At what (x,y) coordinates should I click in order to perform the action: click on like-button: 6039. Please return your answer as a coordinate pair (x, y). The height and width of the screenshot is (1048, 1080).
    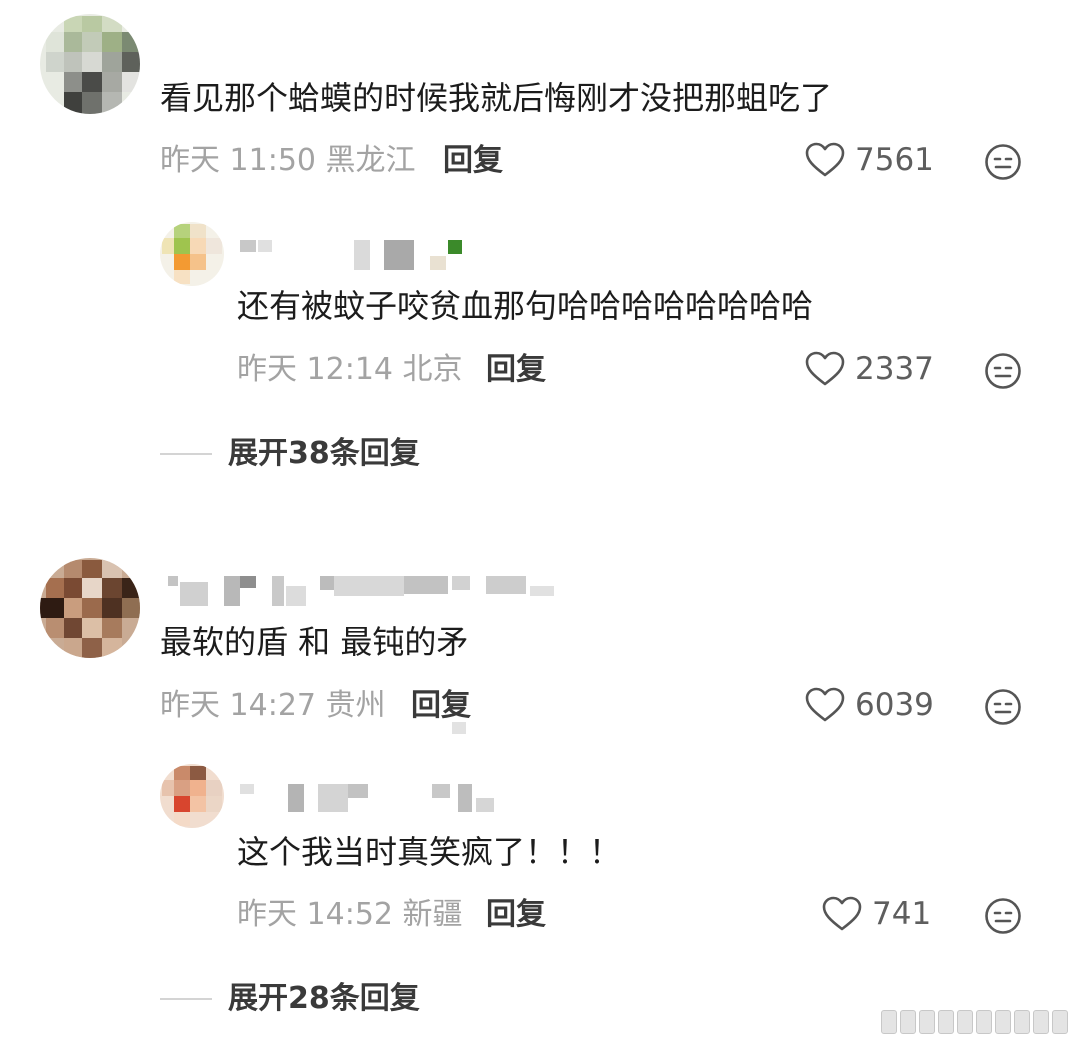
    Looking at the image, I should click on (869, 705).